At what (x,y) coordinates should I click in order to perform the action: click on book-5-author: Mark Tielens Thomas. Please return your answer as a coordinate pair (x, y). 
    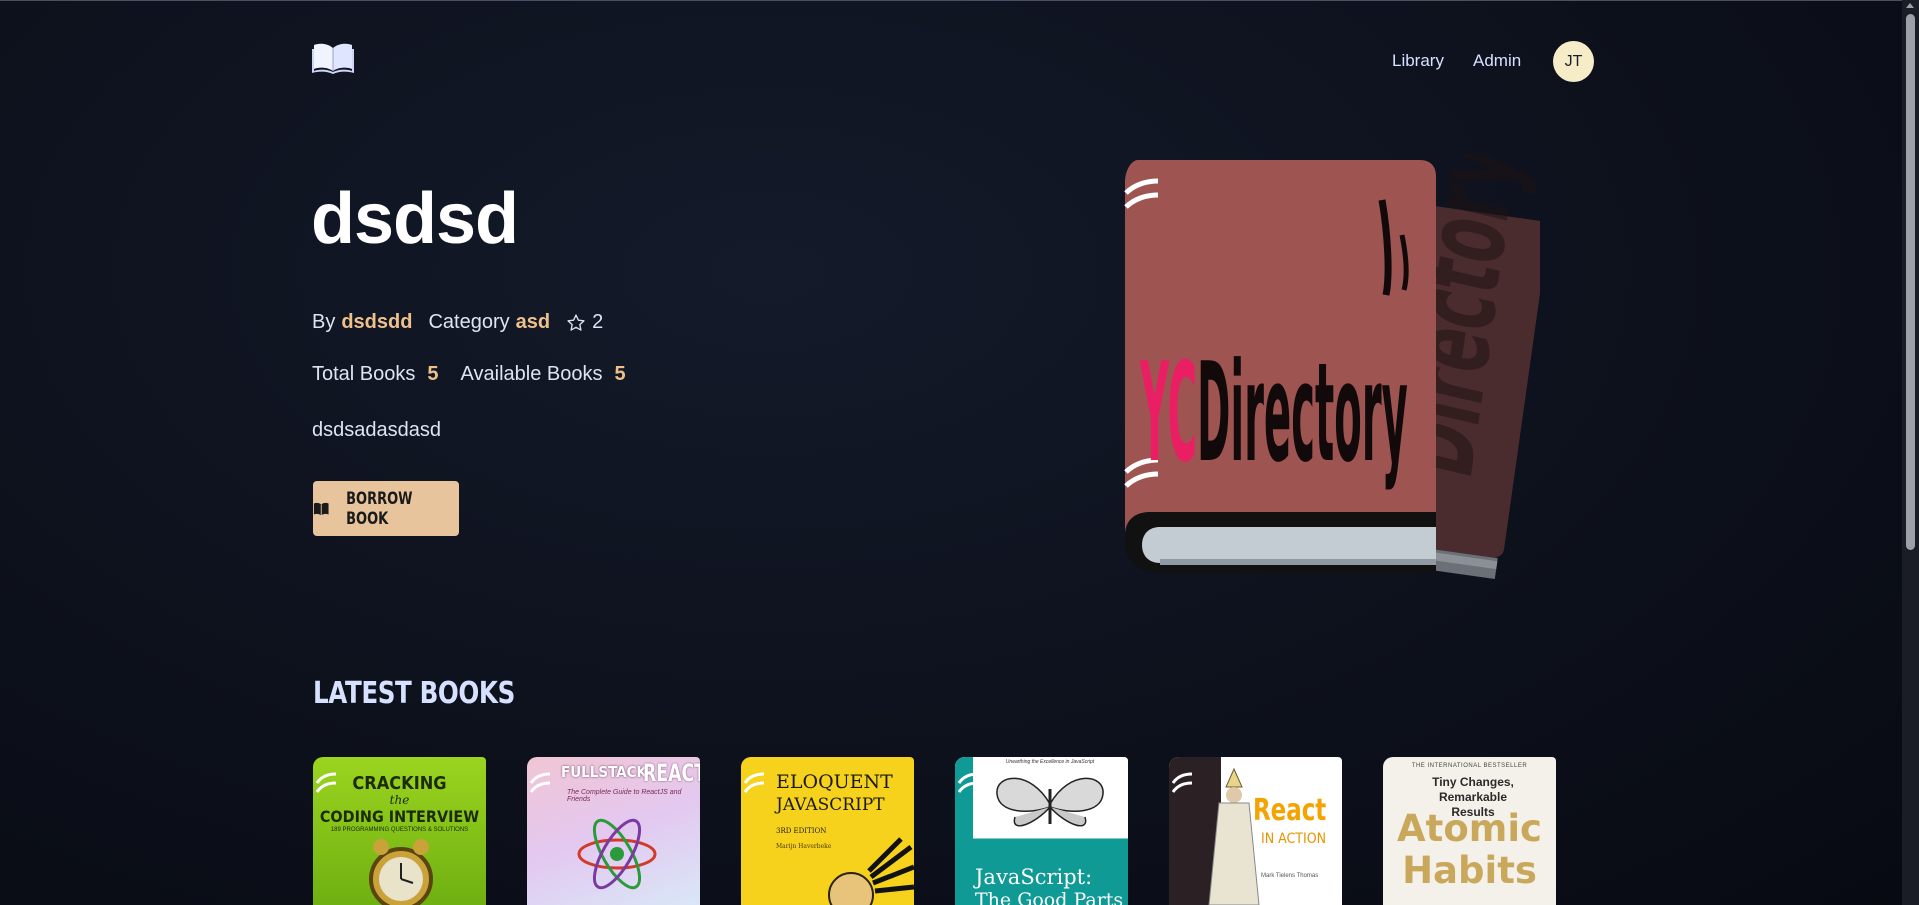
    Looking at the image, I should click on (1290, 876).